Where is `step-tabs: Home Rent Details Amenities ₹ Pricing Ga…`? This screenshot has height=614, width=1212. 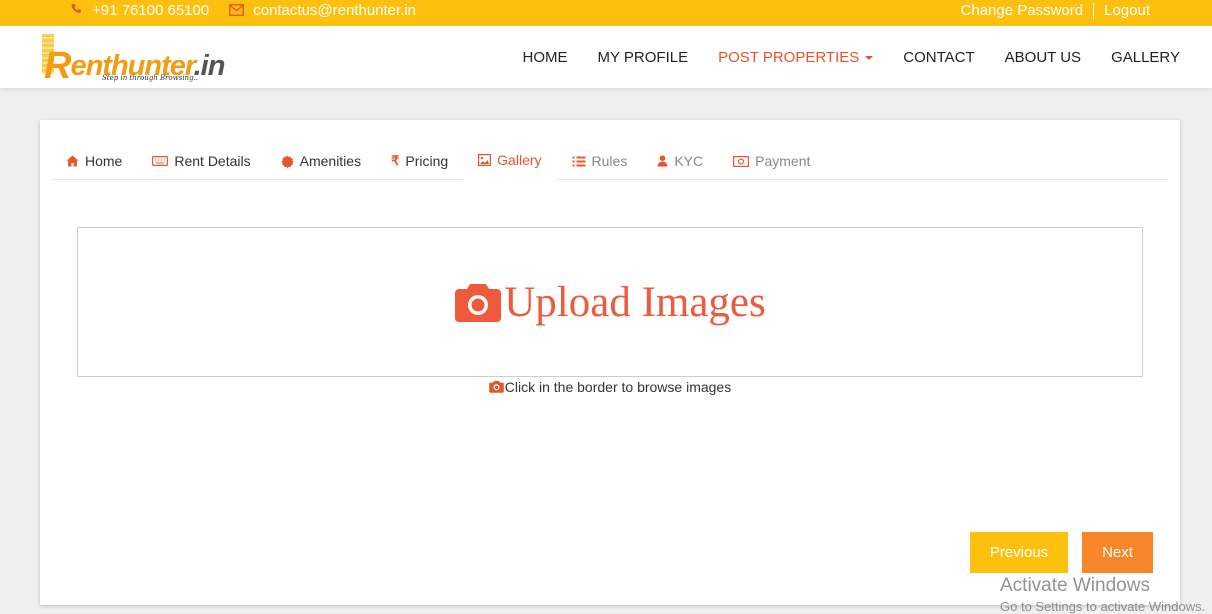 step-tabs: Home Rent Details Amenities ₹ Pricing Ga… is located at coordinates (609, 161).